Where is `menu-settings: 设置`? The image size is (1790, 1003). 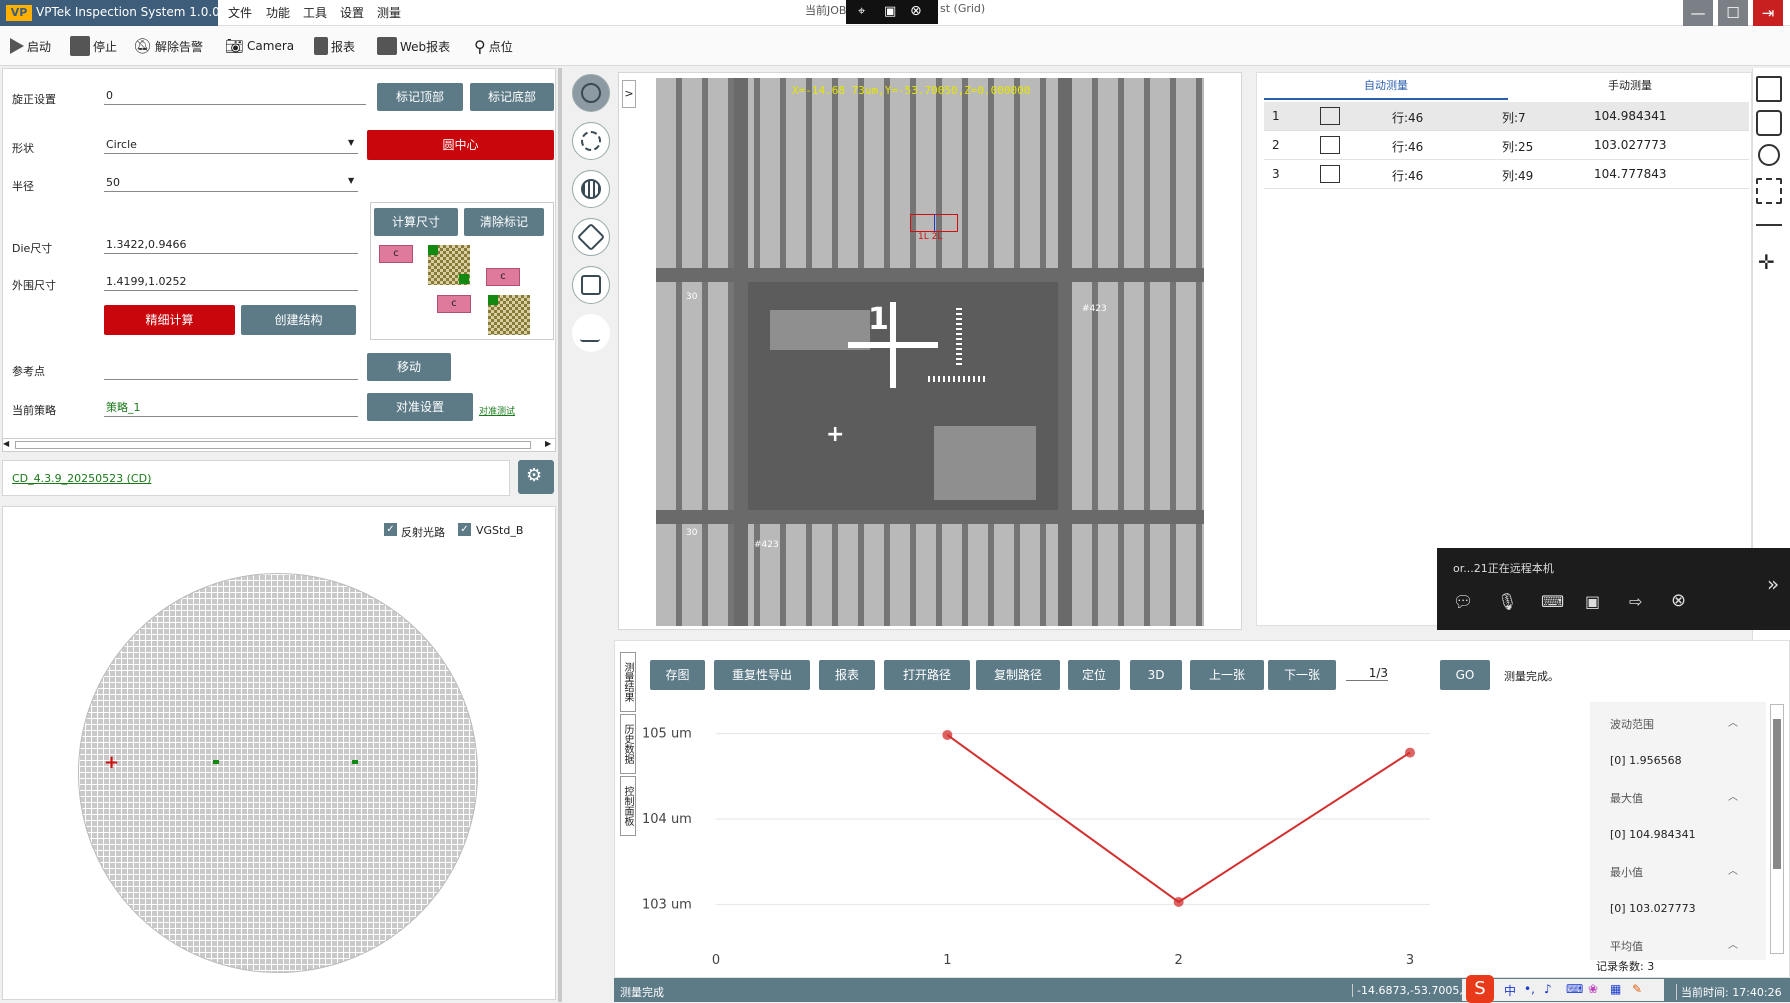 menu-settings: 设置 is located at coordinates (352, 12).